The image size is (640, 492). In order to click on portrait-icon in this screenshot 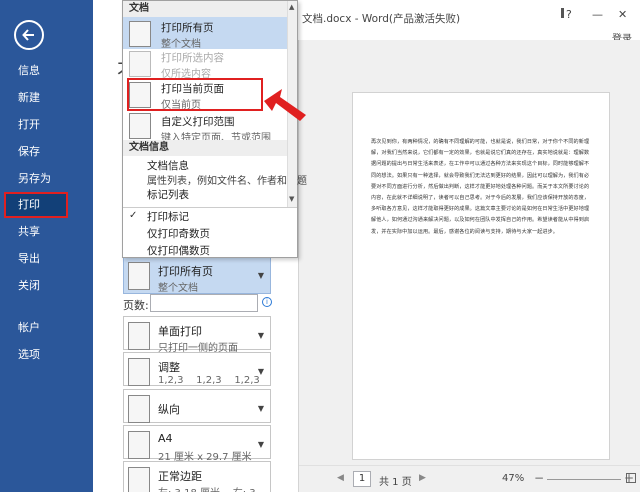, I will do `click(139, 409)`.